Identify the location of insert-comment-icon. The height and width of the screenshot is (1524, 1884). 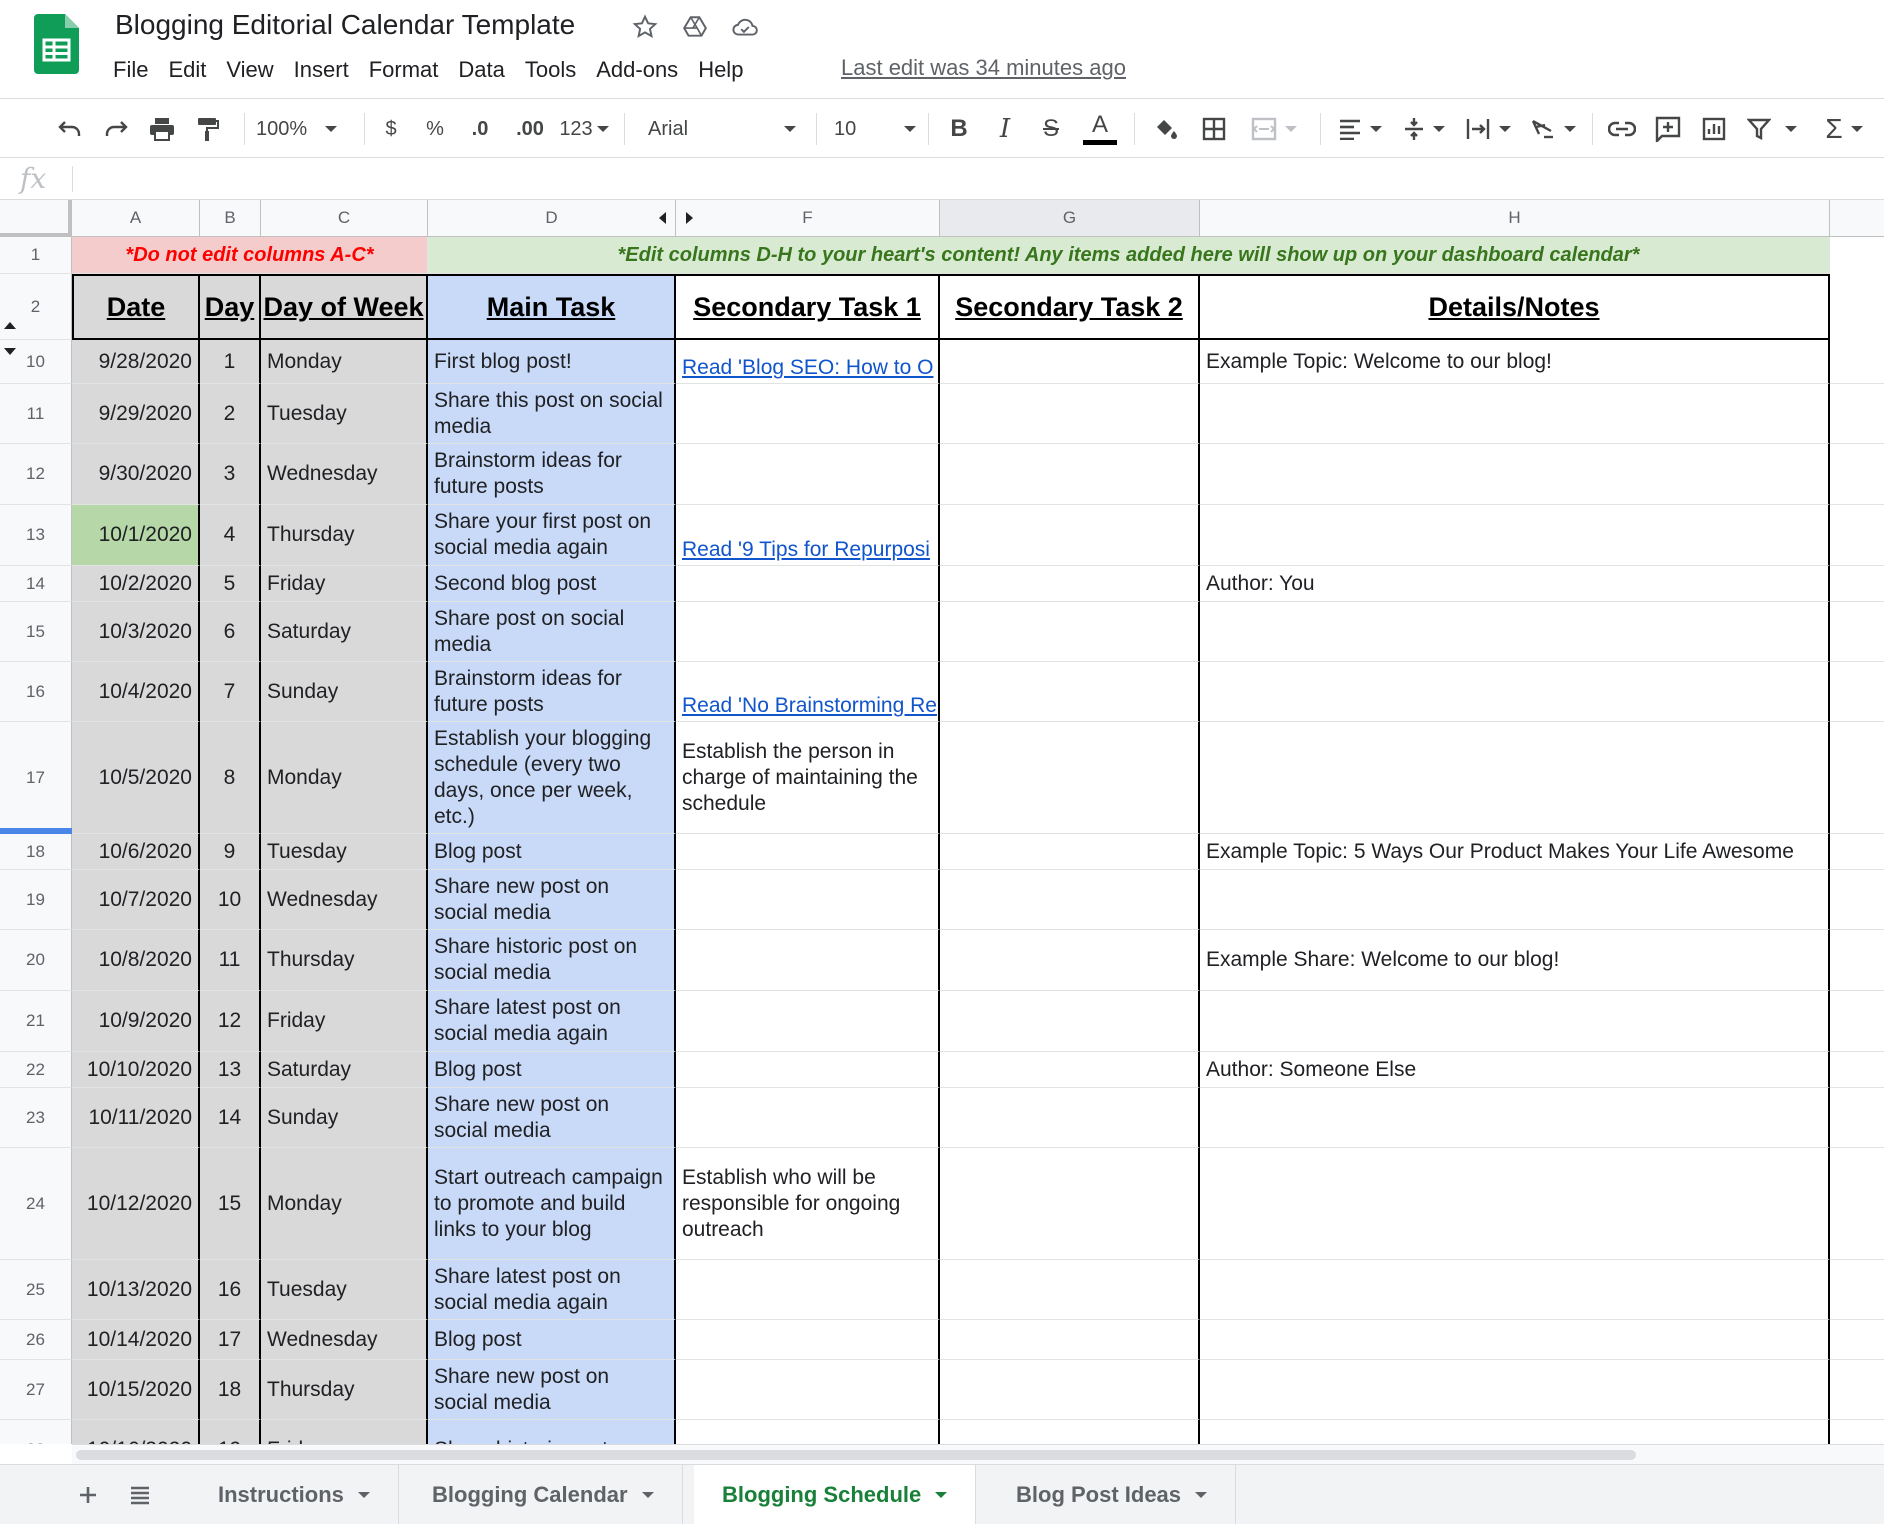
(1668, 129).